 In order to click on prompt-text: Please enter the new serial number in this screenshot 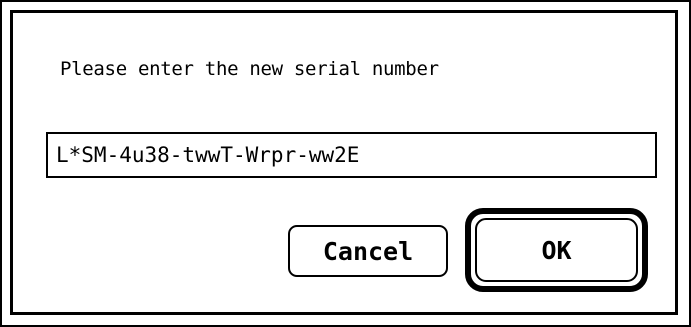, I will do `click(249, 69)`.